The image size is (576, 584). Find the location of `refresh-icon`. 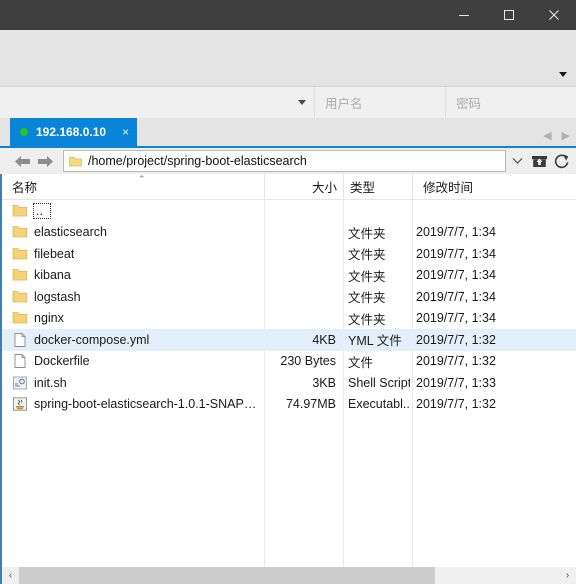

refresh-icon is located at coordinates (561, 160).